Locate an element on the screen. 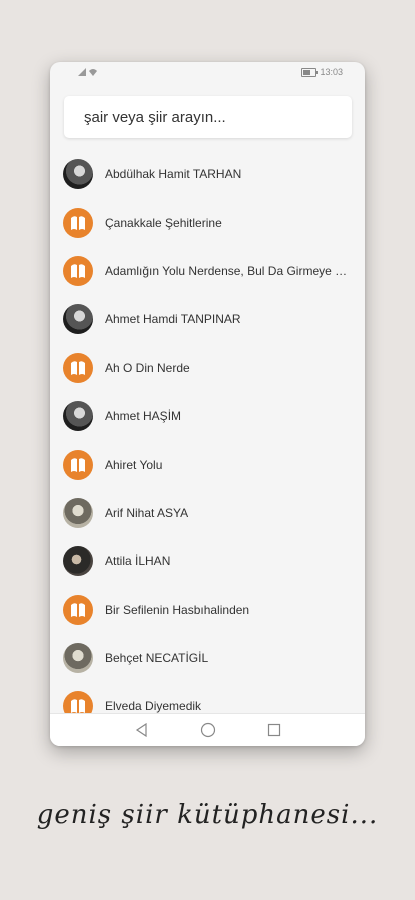 This screenshot has height=900, width=415. list-item-label: Elveda Diyemedik is located at coordinates (153, 706).